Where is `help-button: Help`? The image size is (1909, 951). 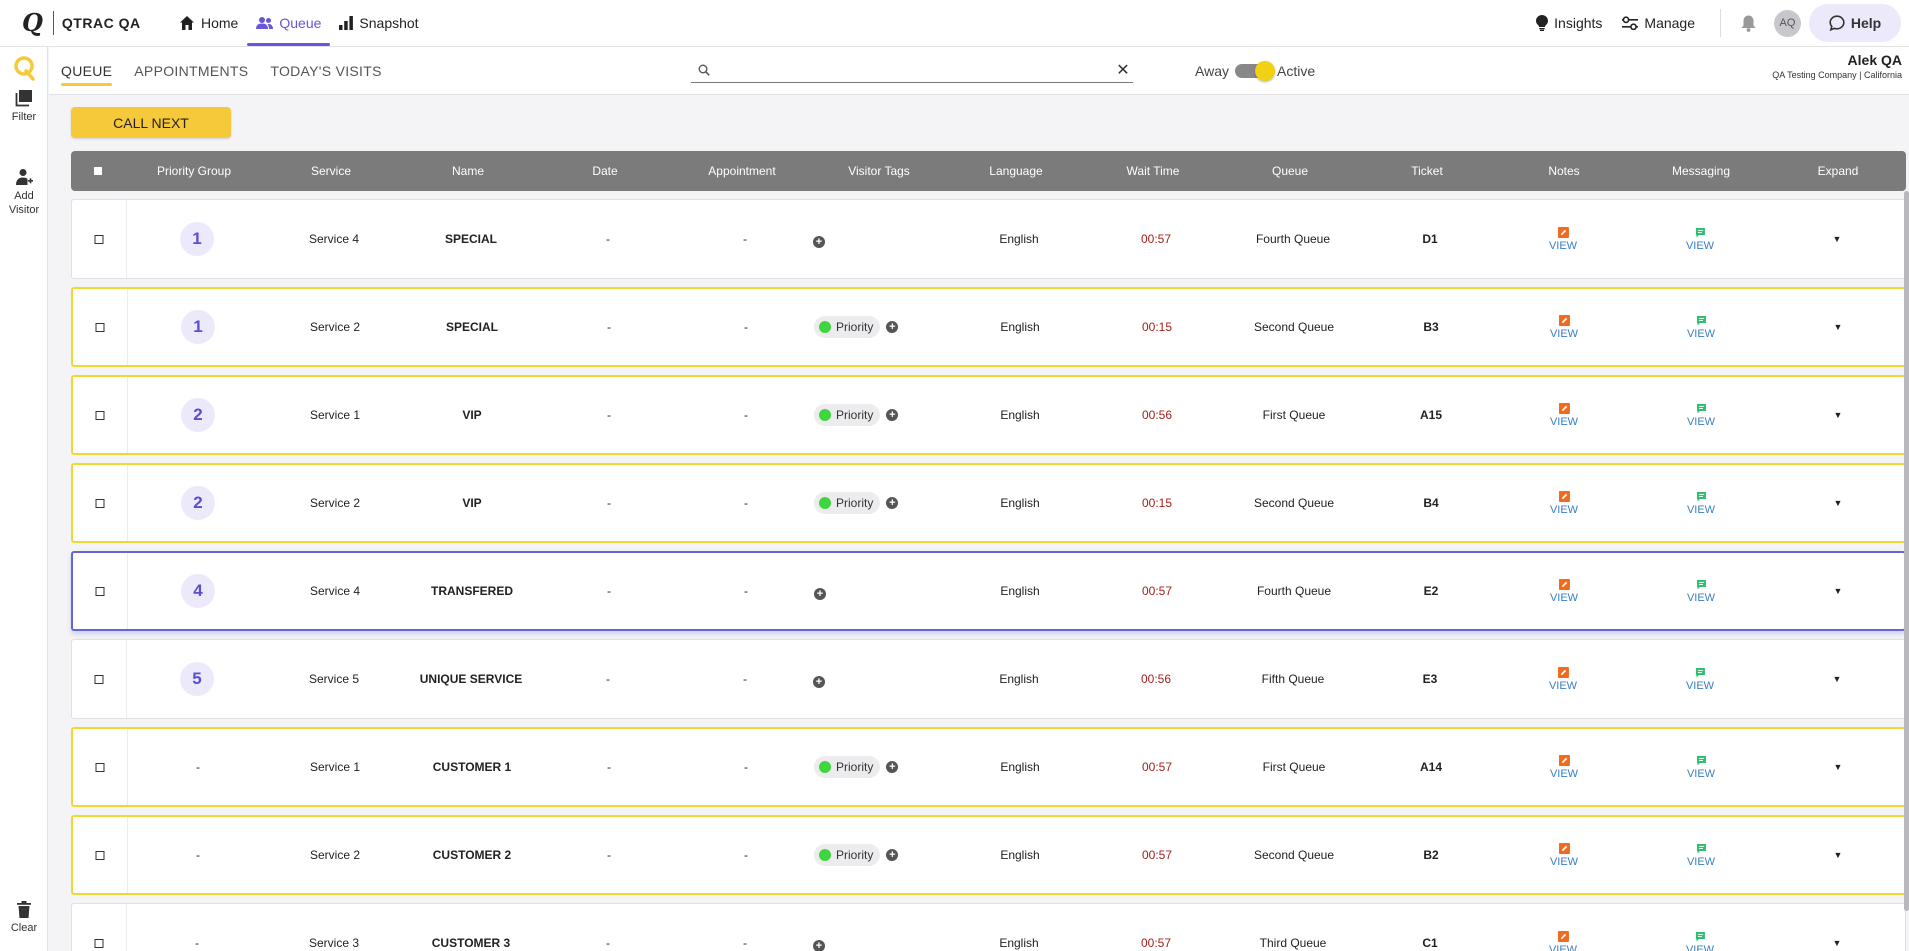
help-button: Help is located at coordinates (1855, 23).